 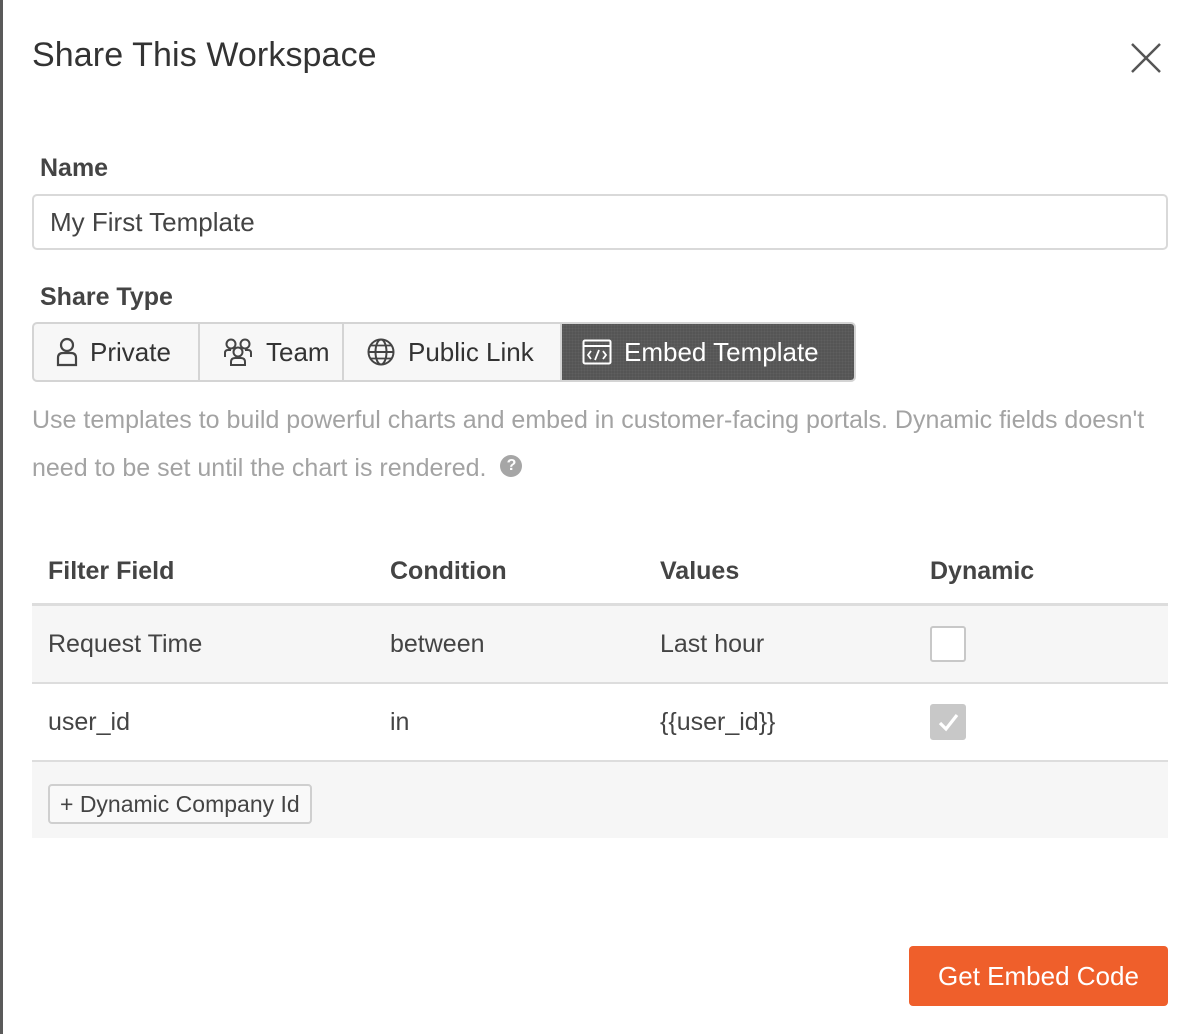 I want to click on team-icon, so click(x=238, y=352).